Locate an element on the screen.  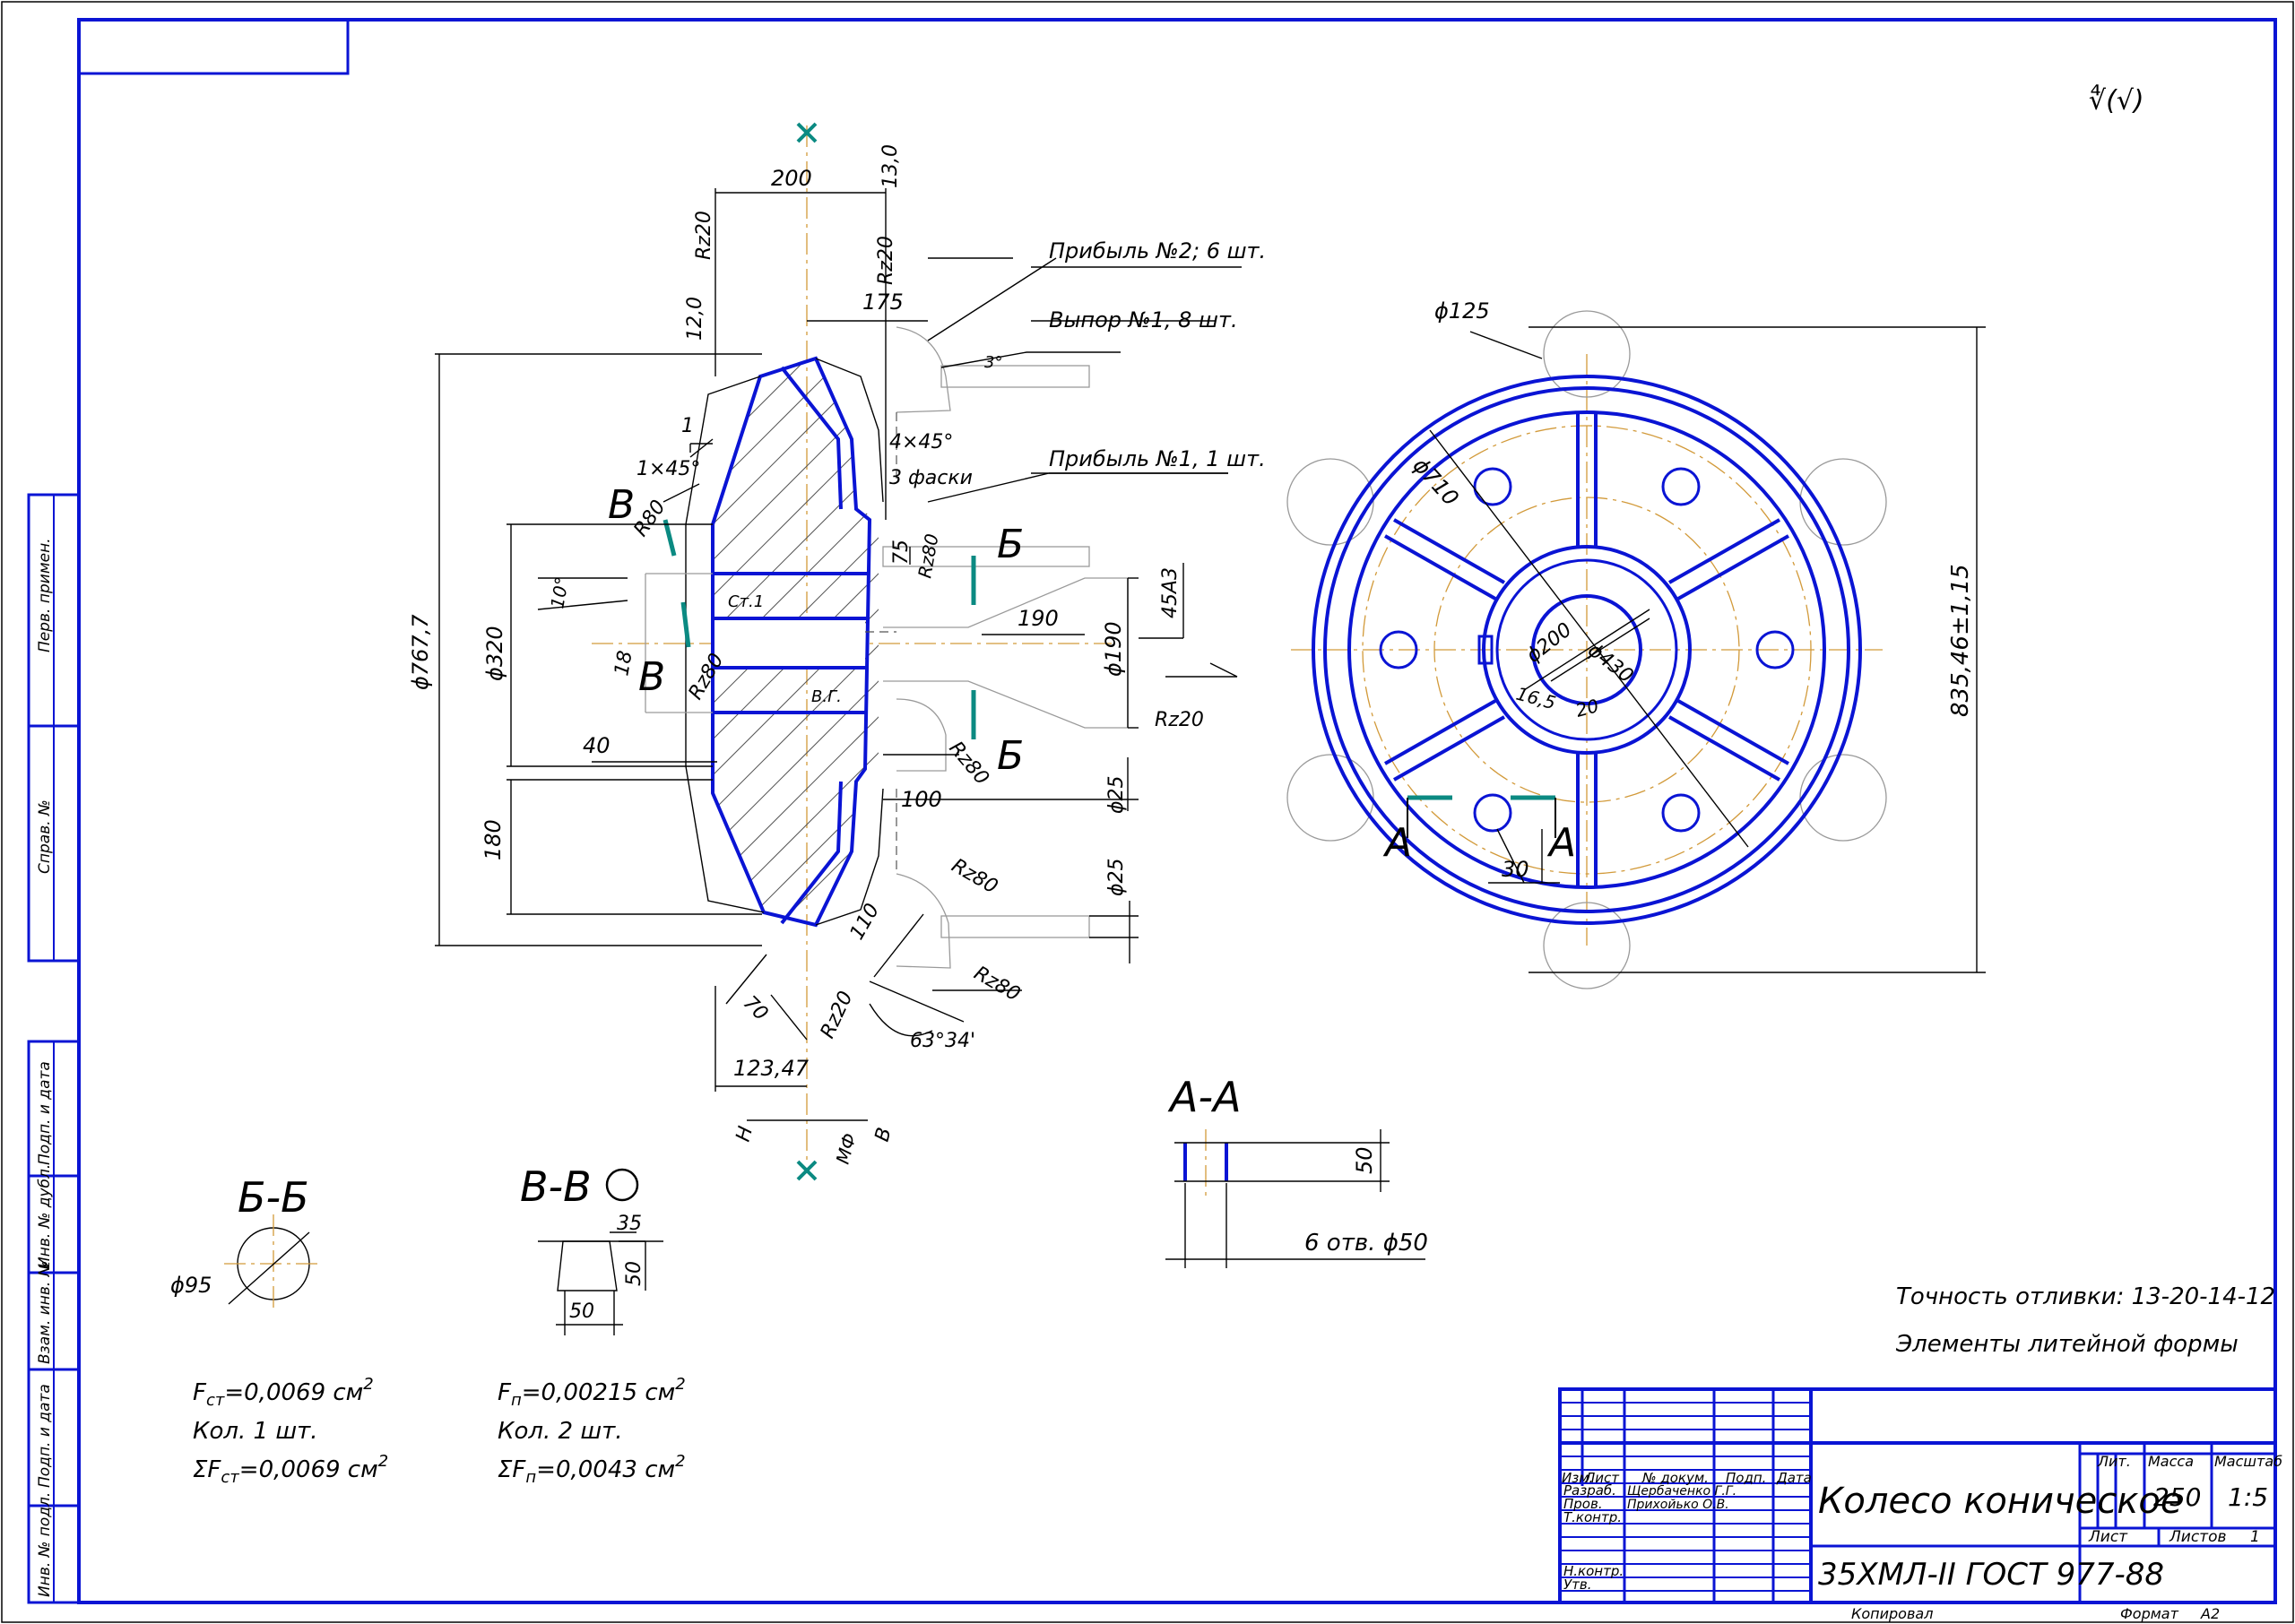
dim-70: 70 is located at coordinates (755, 1008).